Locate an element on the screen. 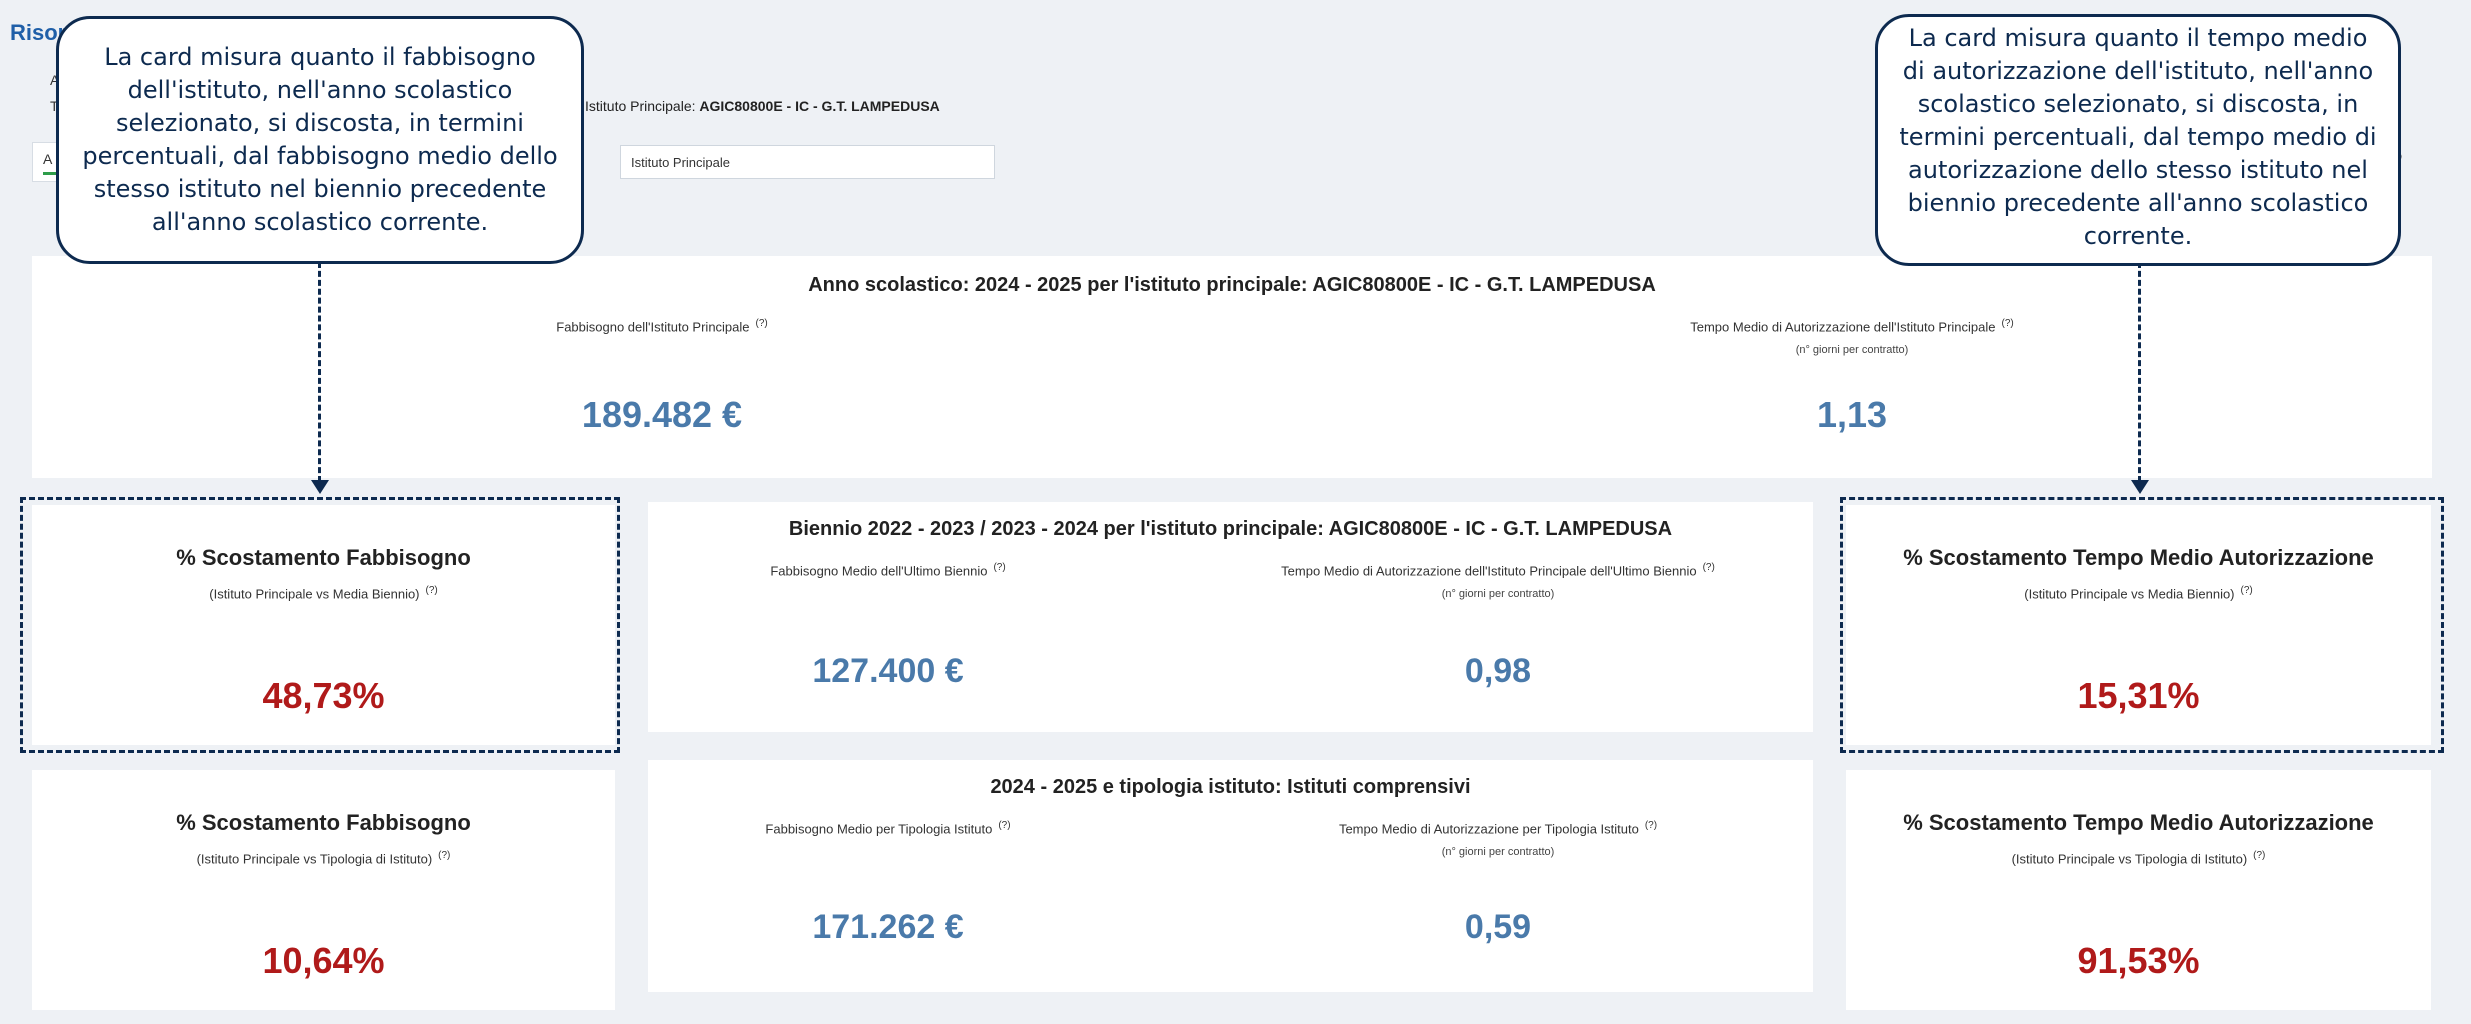 This screenshot has width=2471, height=1024. callout-left-line: dell'istituto, nell'anno scolastico is located at coordinates (320, 90).